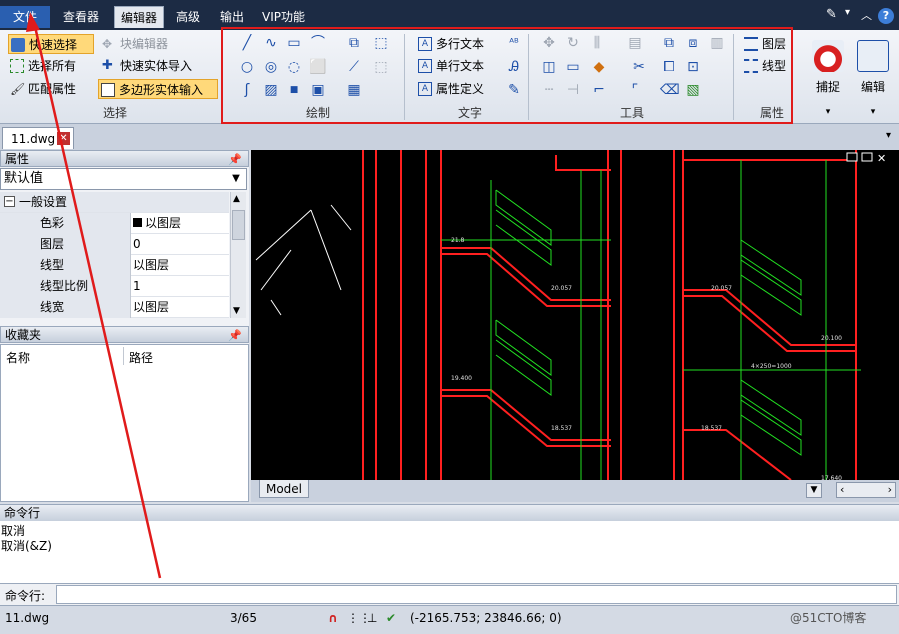 The width and height of the screenshot is (899, 634). Describe the element at coordinates (847, 12) in the screenshot. I see `dropdown-icon: ▾` at that location.